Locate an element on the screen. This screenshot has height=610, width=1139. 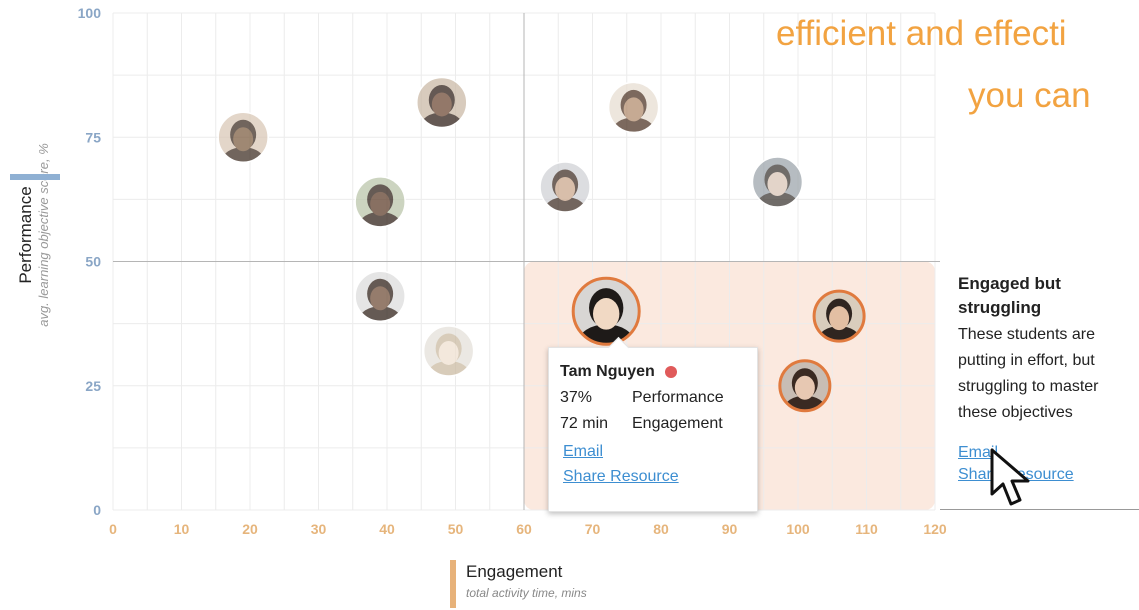
y-tick-label: 75 is located at coordinates (93, 137).